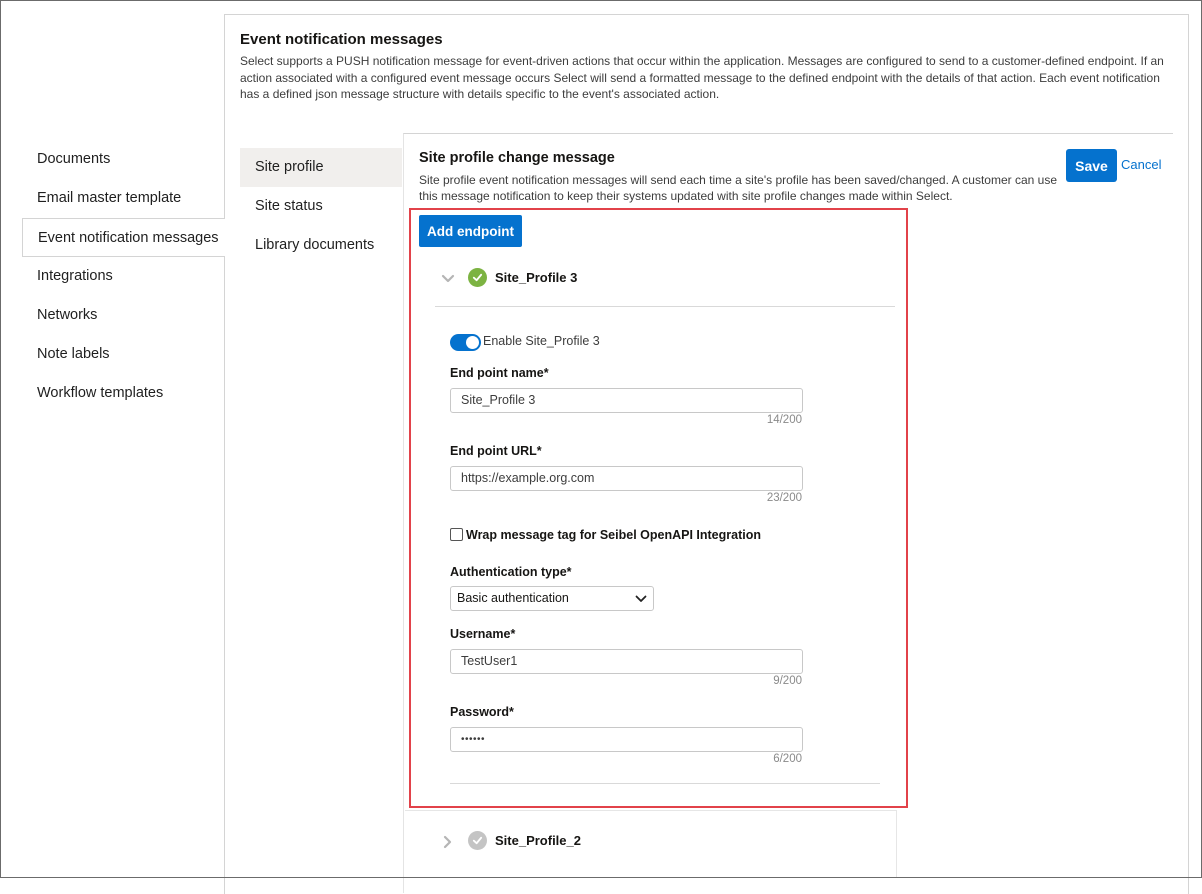  I want to click on nav-item-event-notification-messages: Event notification messages, so click(123, 237).